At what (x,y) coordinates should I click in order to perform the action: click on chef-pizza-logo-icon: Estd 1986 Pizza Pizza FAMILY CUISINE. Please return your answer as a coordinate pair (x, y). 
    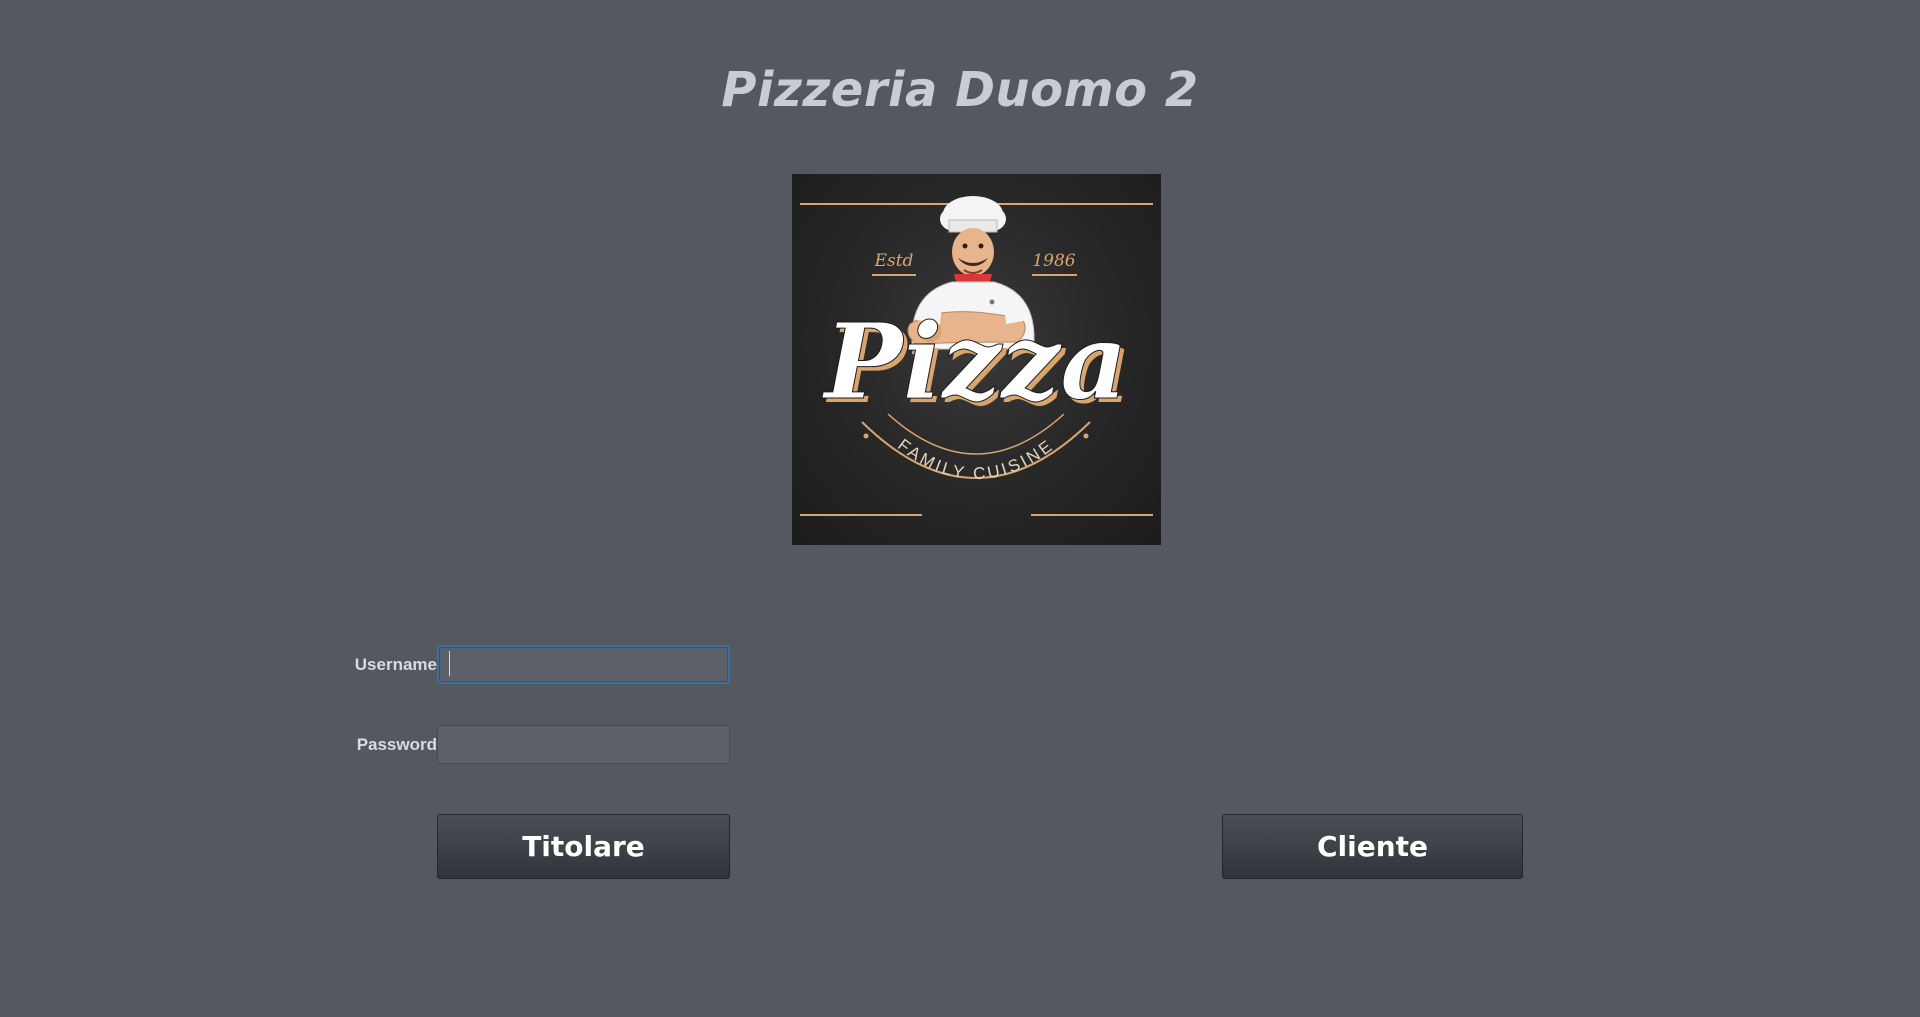
    Looking at the image, I should click on (976, 356).